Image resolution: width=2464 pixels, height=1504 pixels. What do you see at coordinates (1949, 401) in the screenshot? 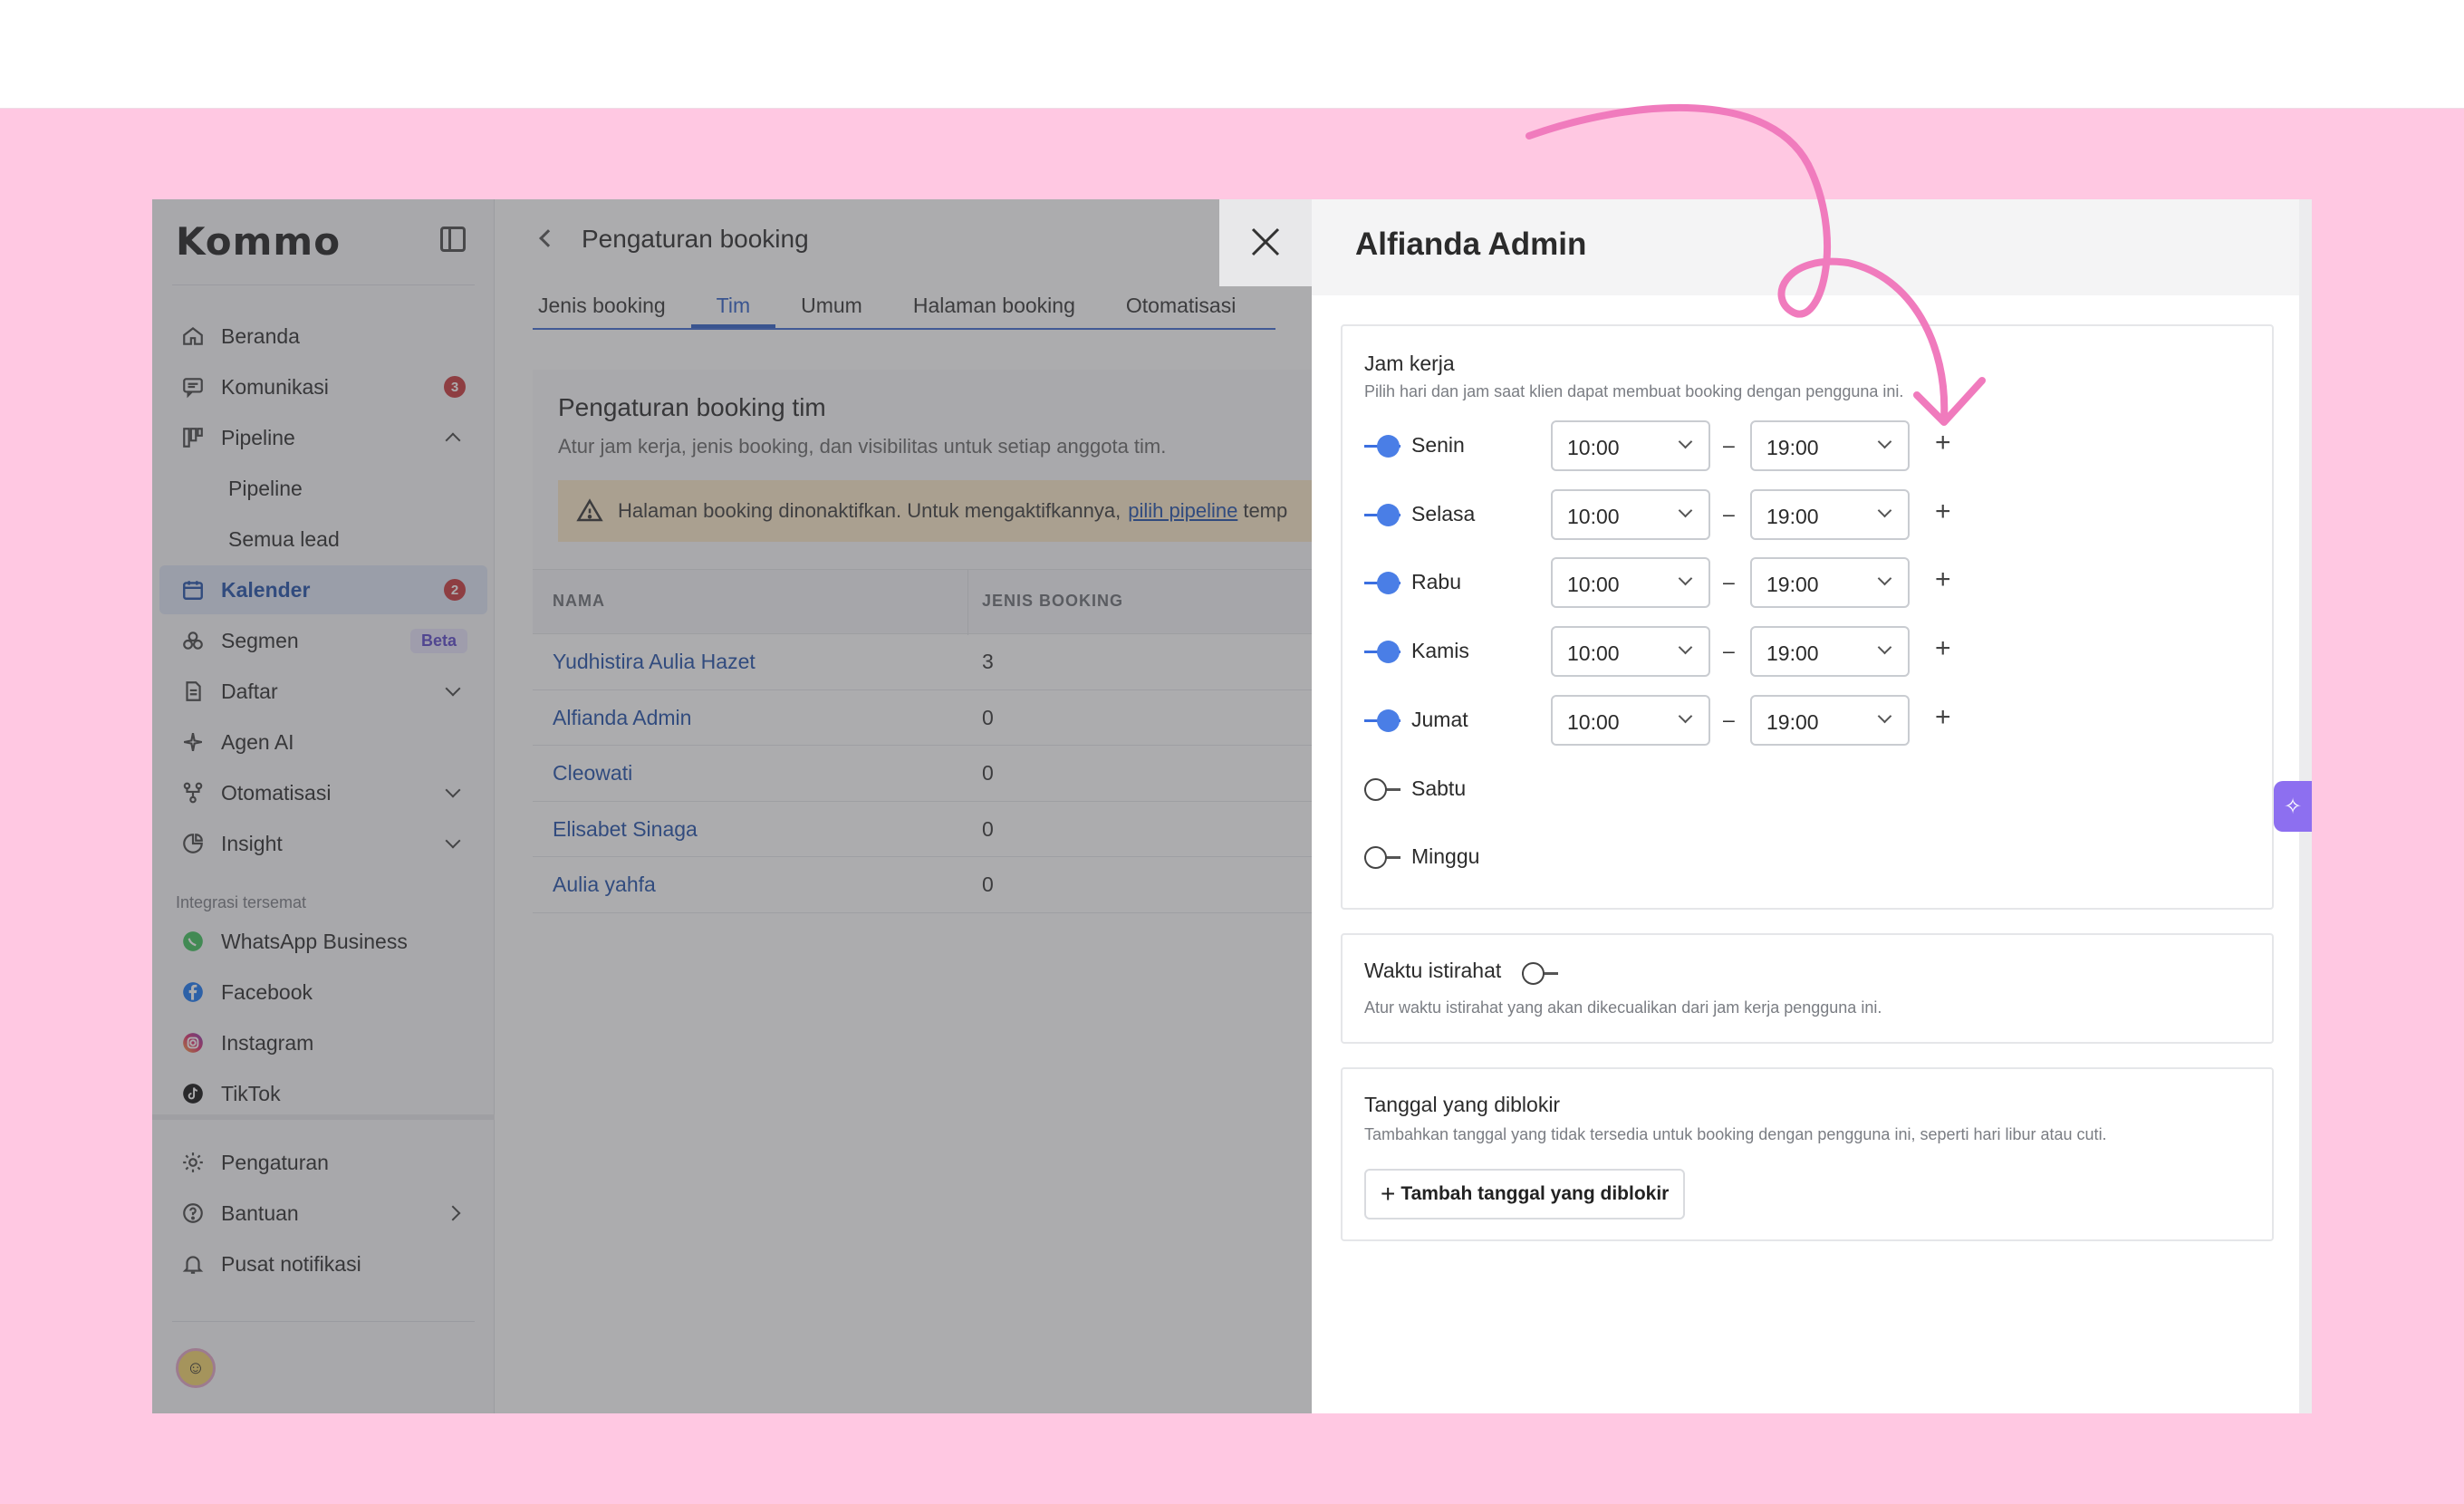
I see `annotation-arrow-head` at bounding box center [1949, 401].